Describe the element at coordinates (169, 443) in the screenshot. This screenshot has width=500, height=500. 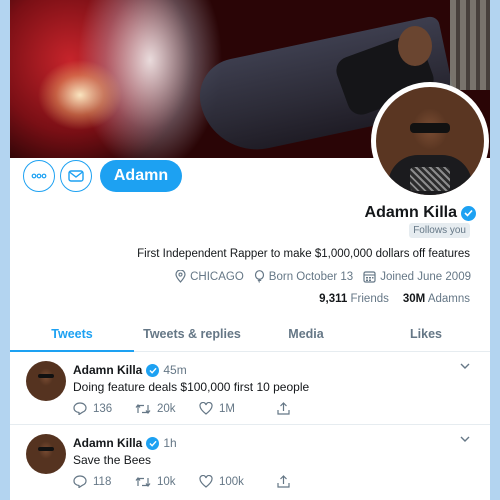
I see `tweet-time: 1h` at that location.